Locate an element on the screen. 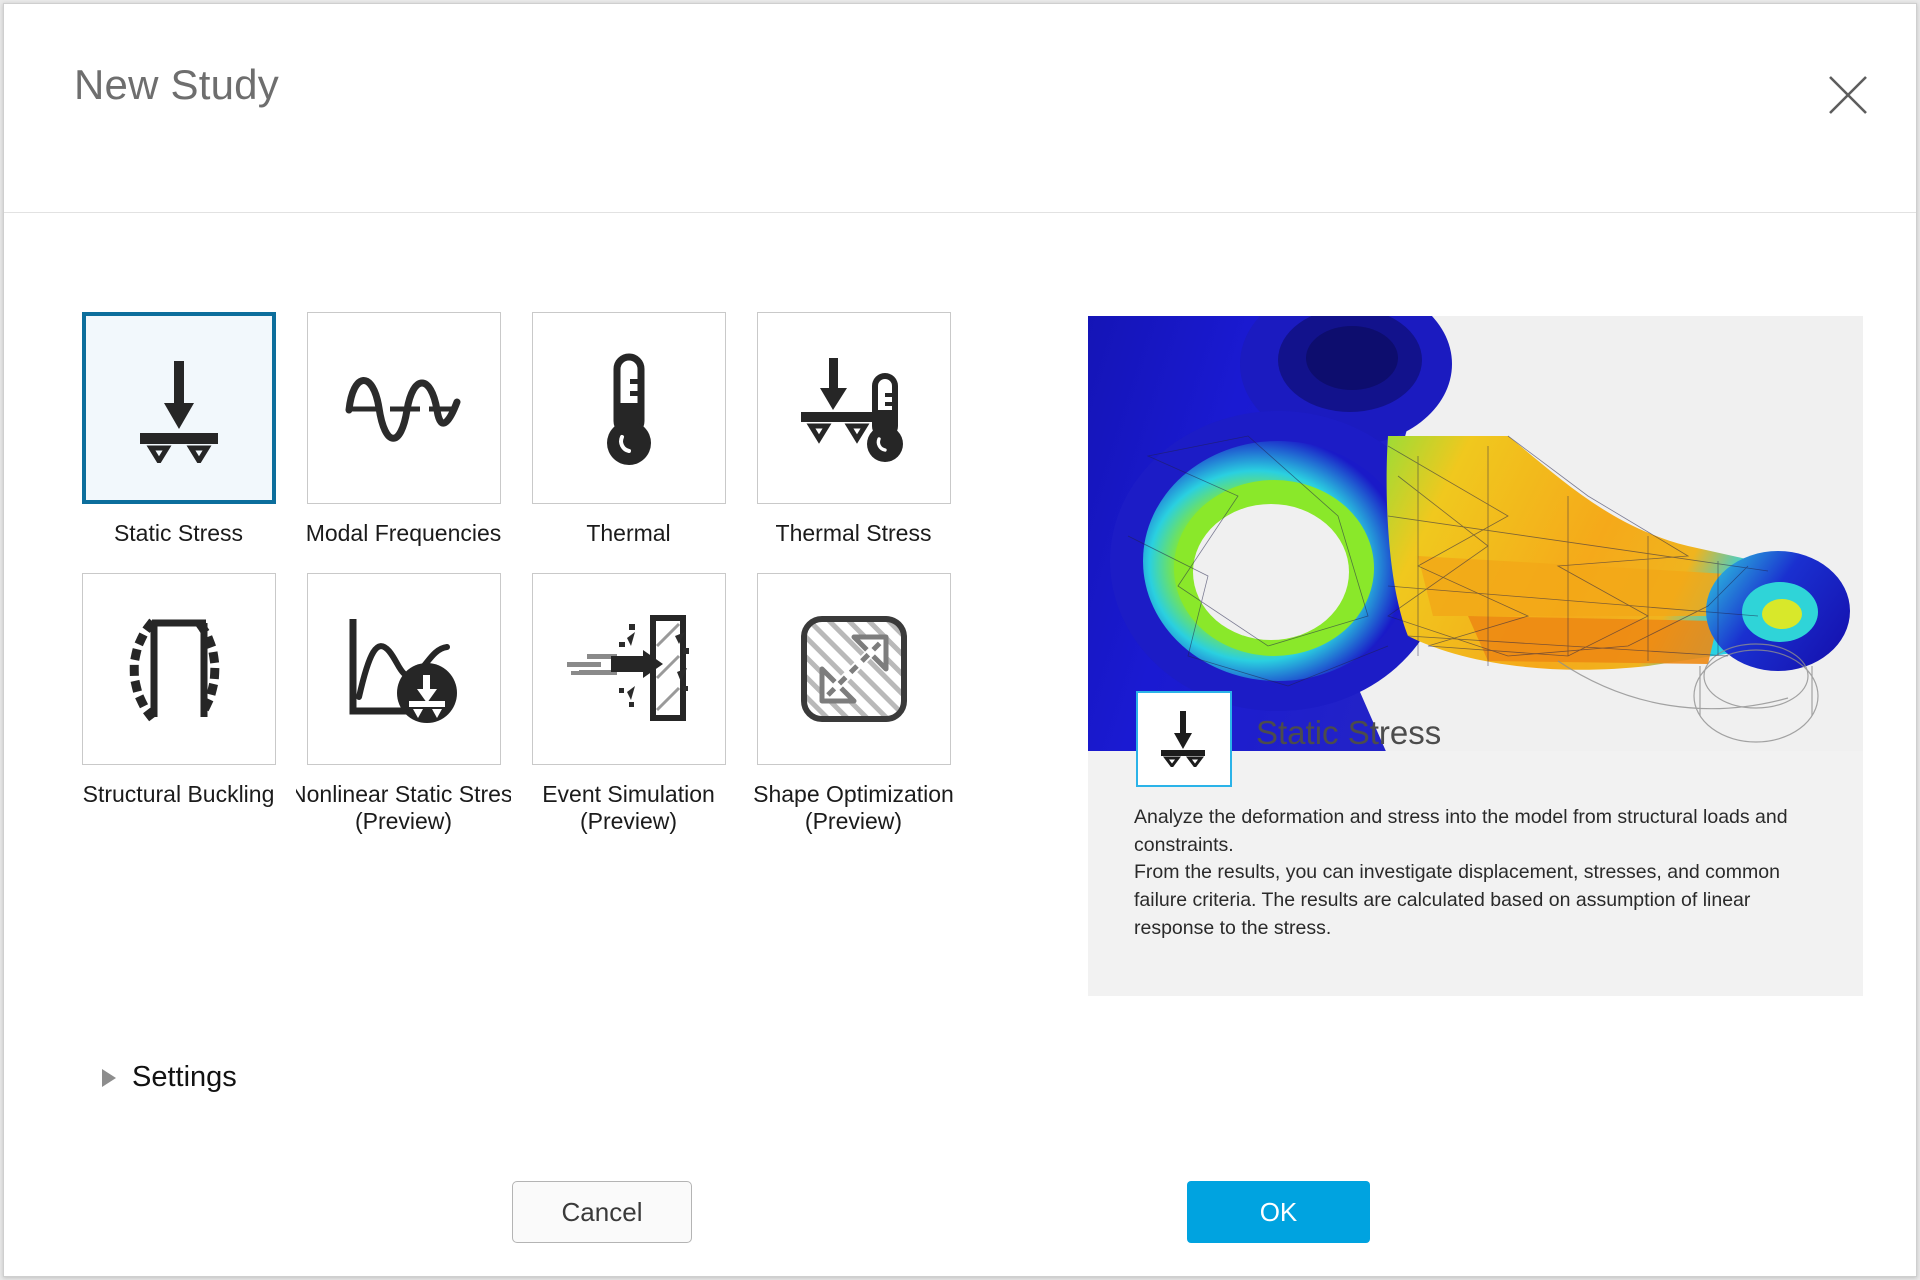  settings-disclosure: Settings is located at coordinates (169, 1077).